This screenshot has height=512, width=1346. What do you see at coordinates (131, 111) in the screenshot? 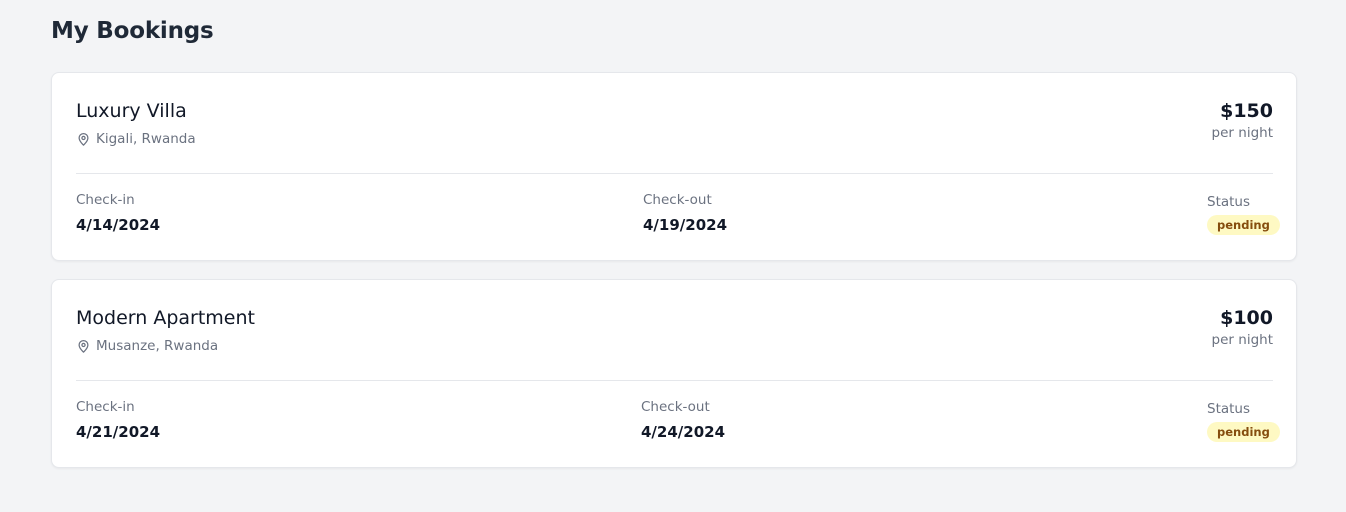
I see `property-name: Luxury Villa` at bounding box center [131, 111].